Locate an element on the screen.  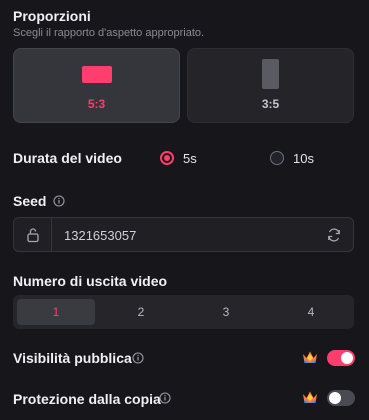
radio-10s-label: 10s is located at coordinates (303, 158).